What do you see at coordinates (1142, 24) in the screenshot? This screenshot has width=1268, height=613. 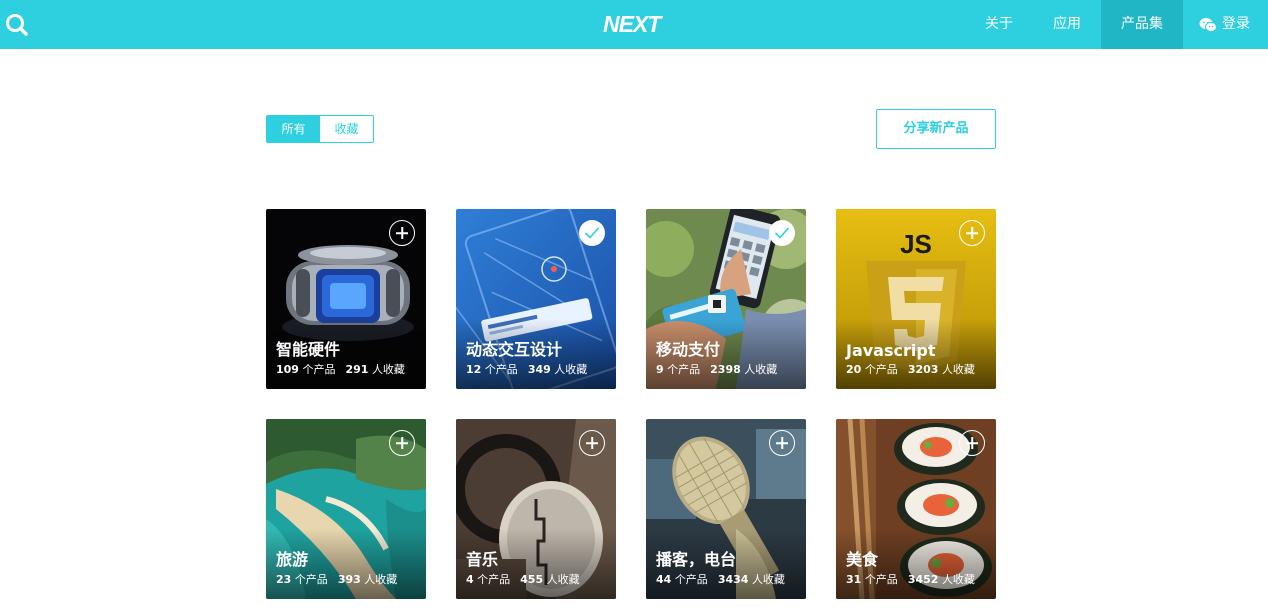 I see `nav-collections: 产品集` at bounding box center [1142, 24].